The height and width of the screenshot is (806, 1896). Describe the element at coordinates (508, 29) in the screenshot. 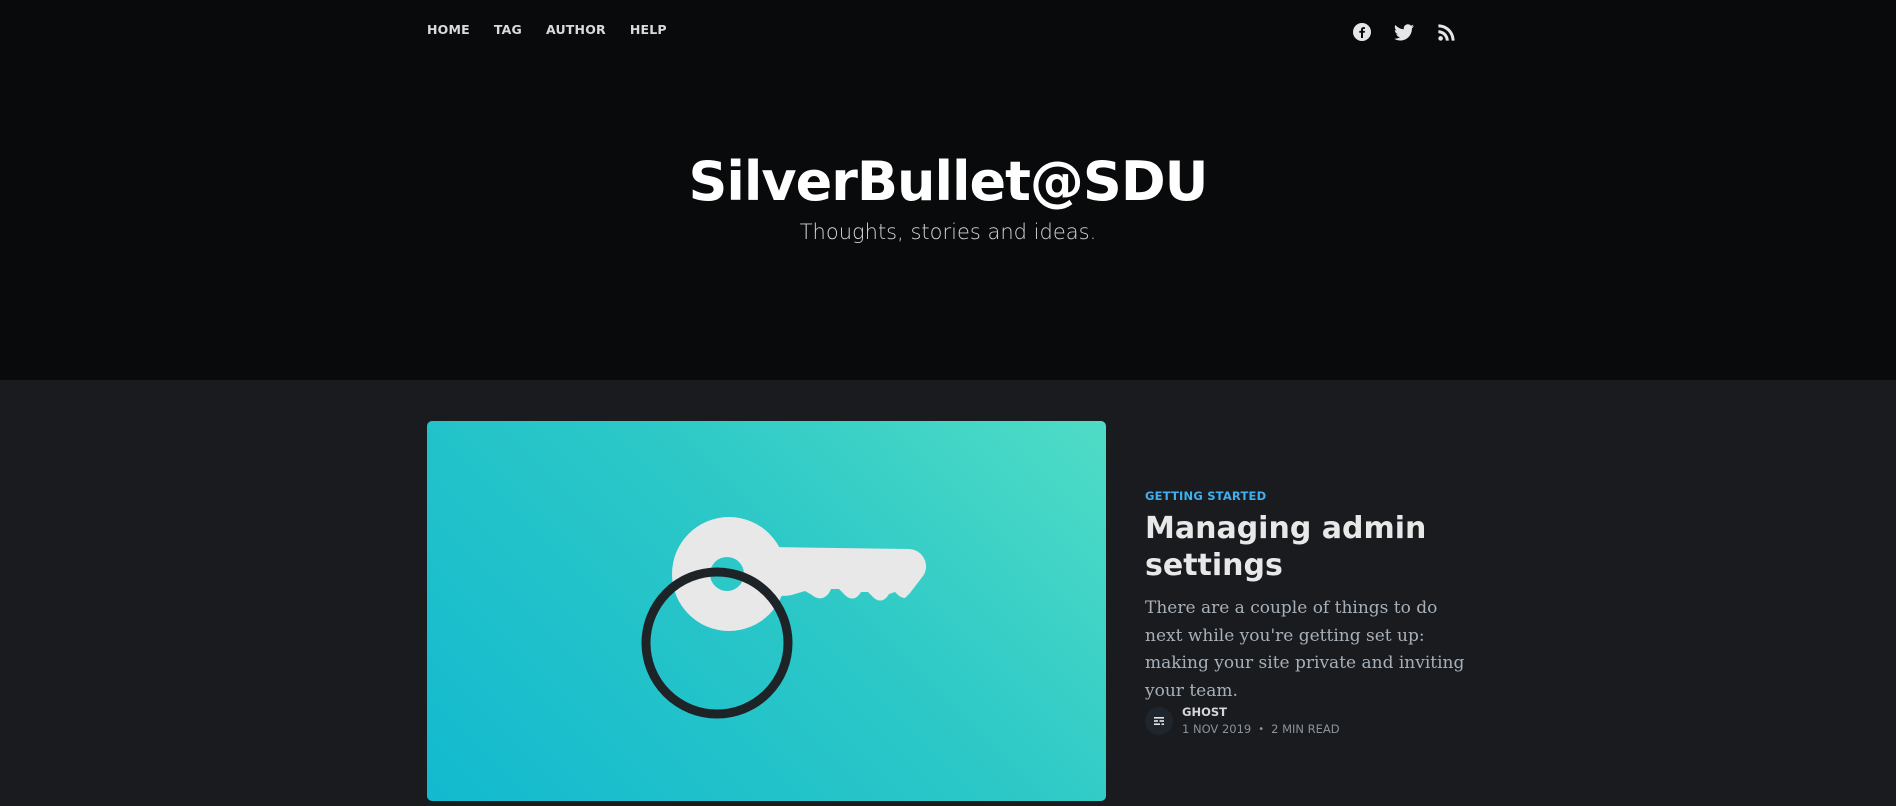

I see `nav-item-tag: Tag` at that location.